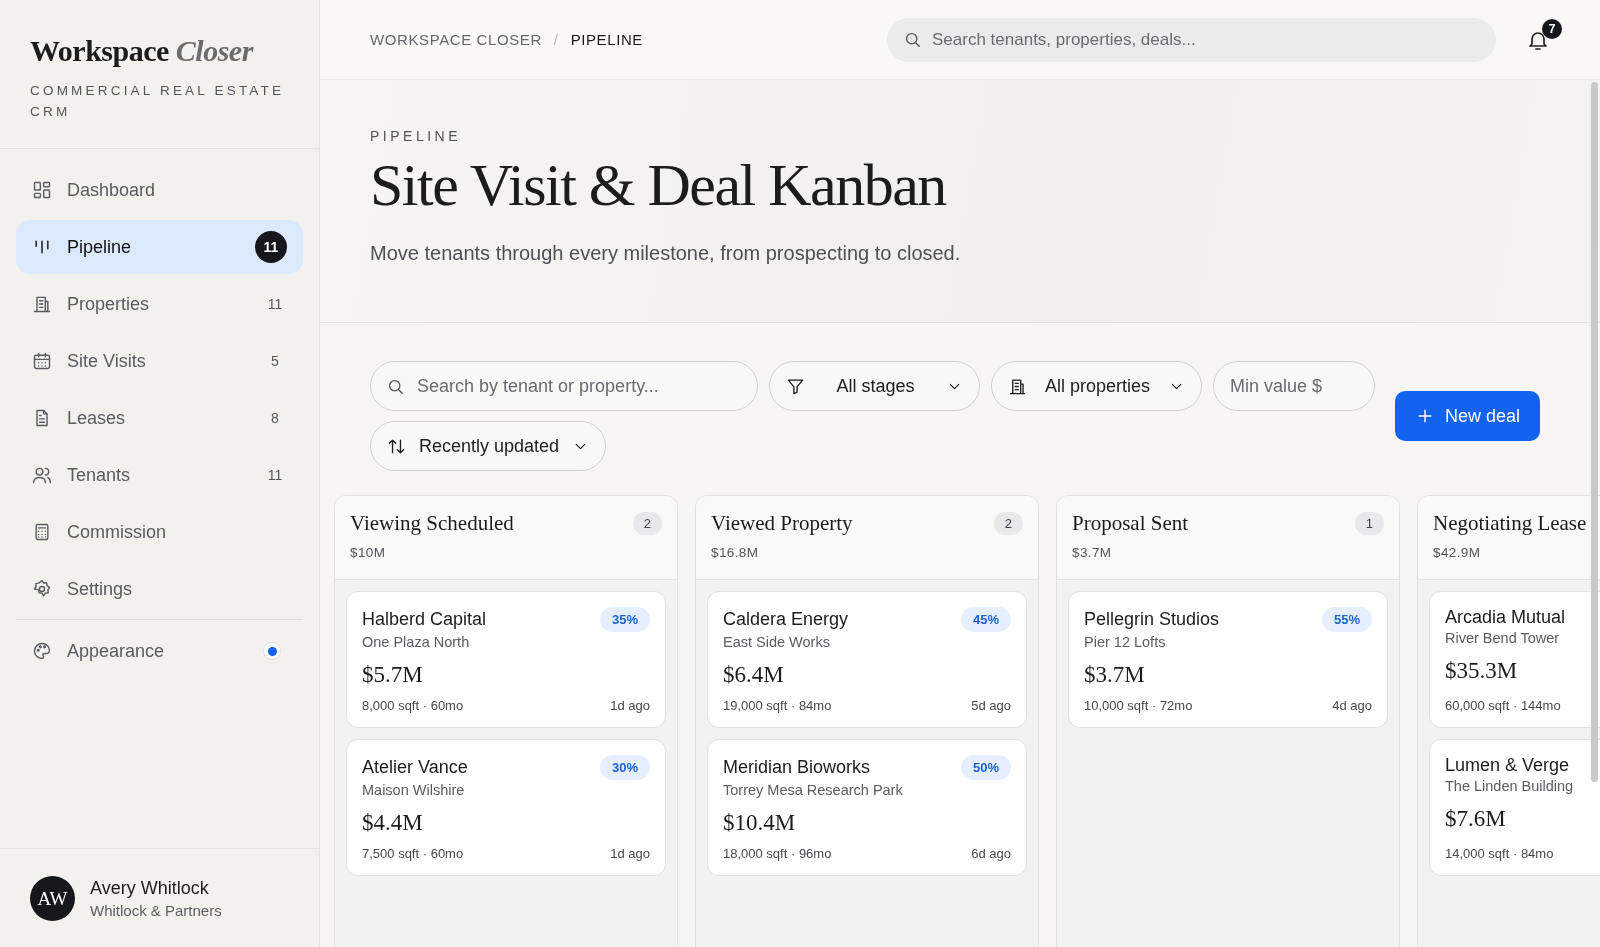 The width and height of the screenshot is (1600, 947). I want to click on deal-value: $4.4M, so click(393, 823).